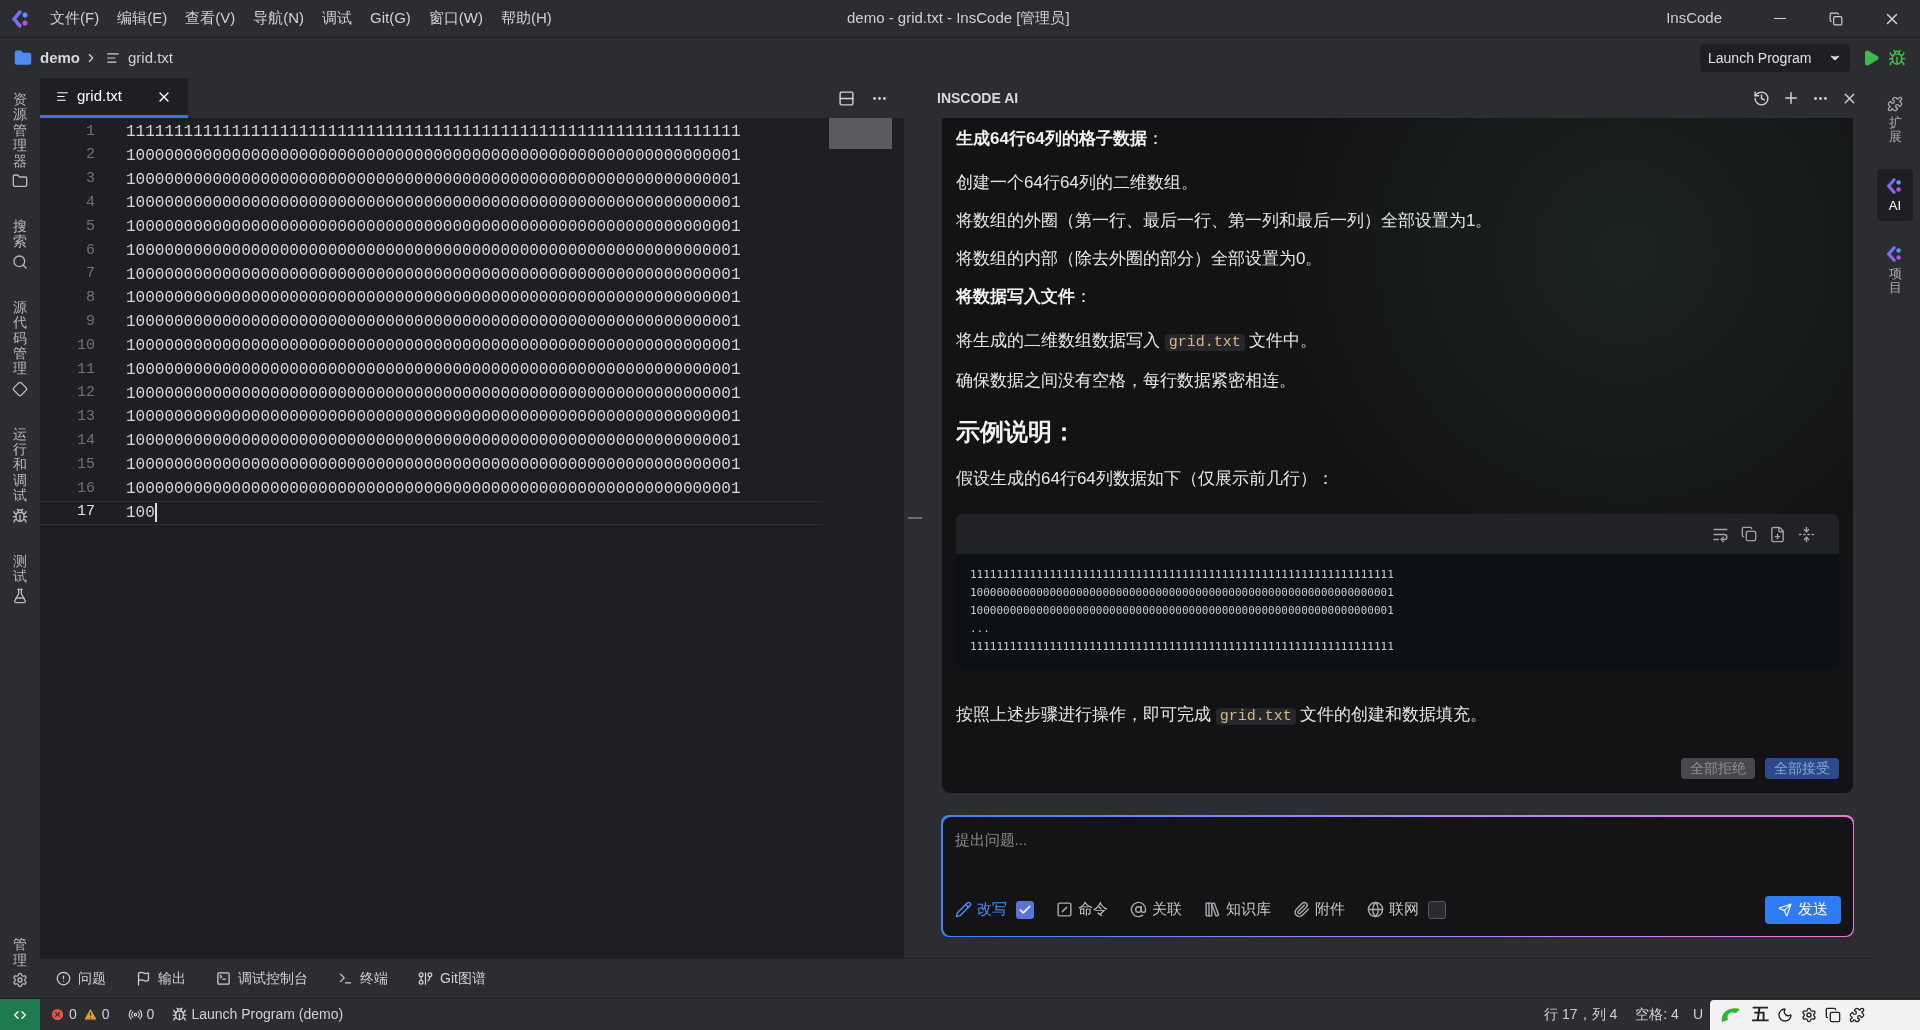 The image size is (1920, 1030). I want to click on launch-config-dropdown: Launch Program, so click(1775, 58).